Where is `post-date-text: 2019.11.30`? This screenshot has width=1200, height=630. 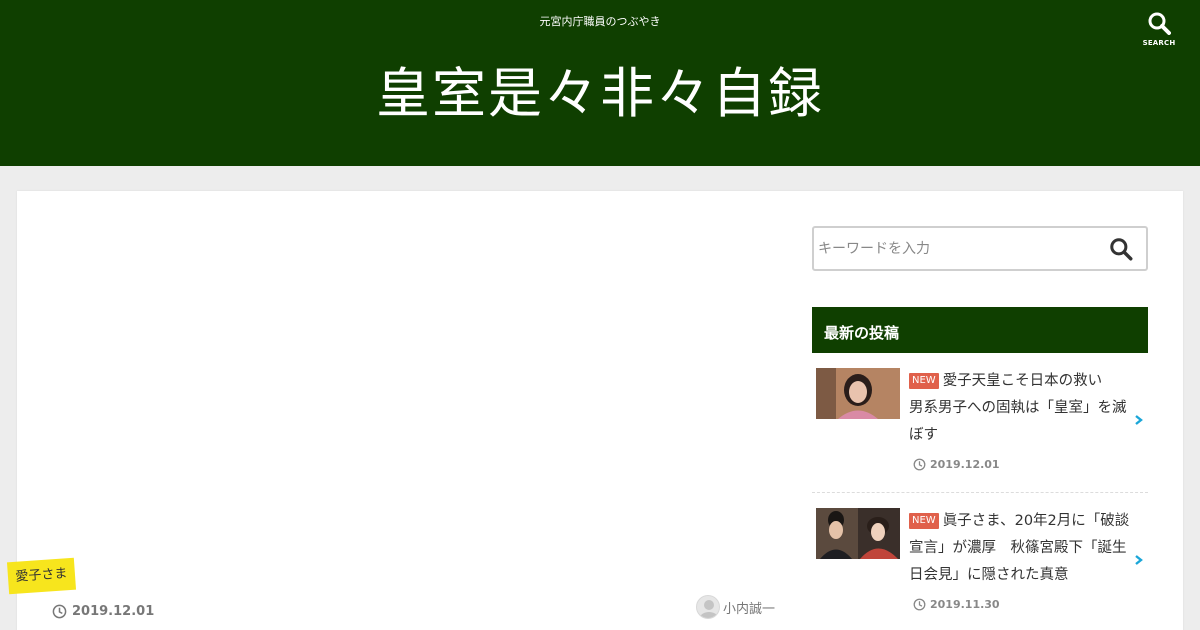
post-date-text: 2019.11.30 is located at coordinates (965, 604).